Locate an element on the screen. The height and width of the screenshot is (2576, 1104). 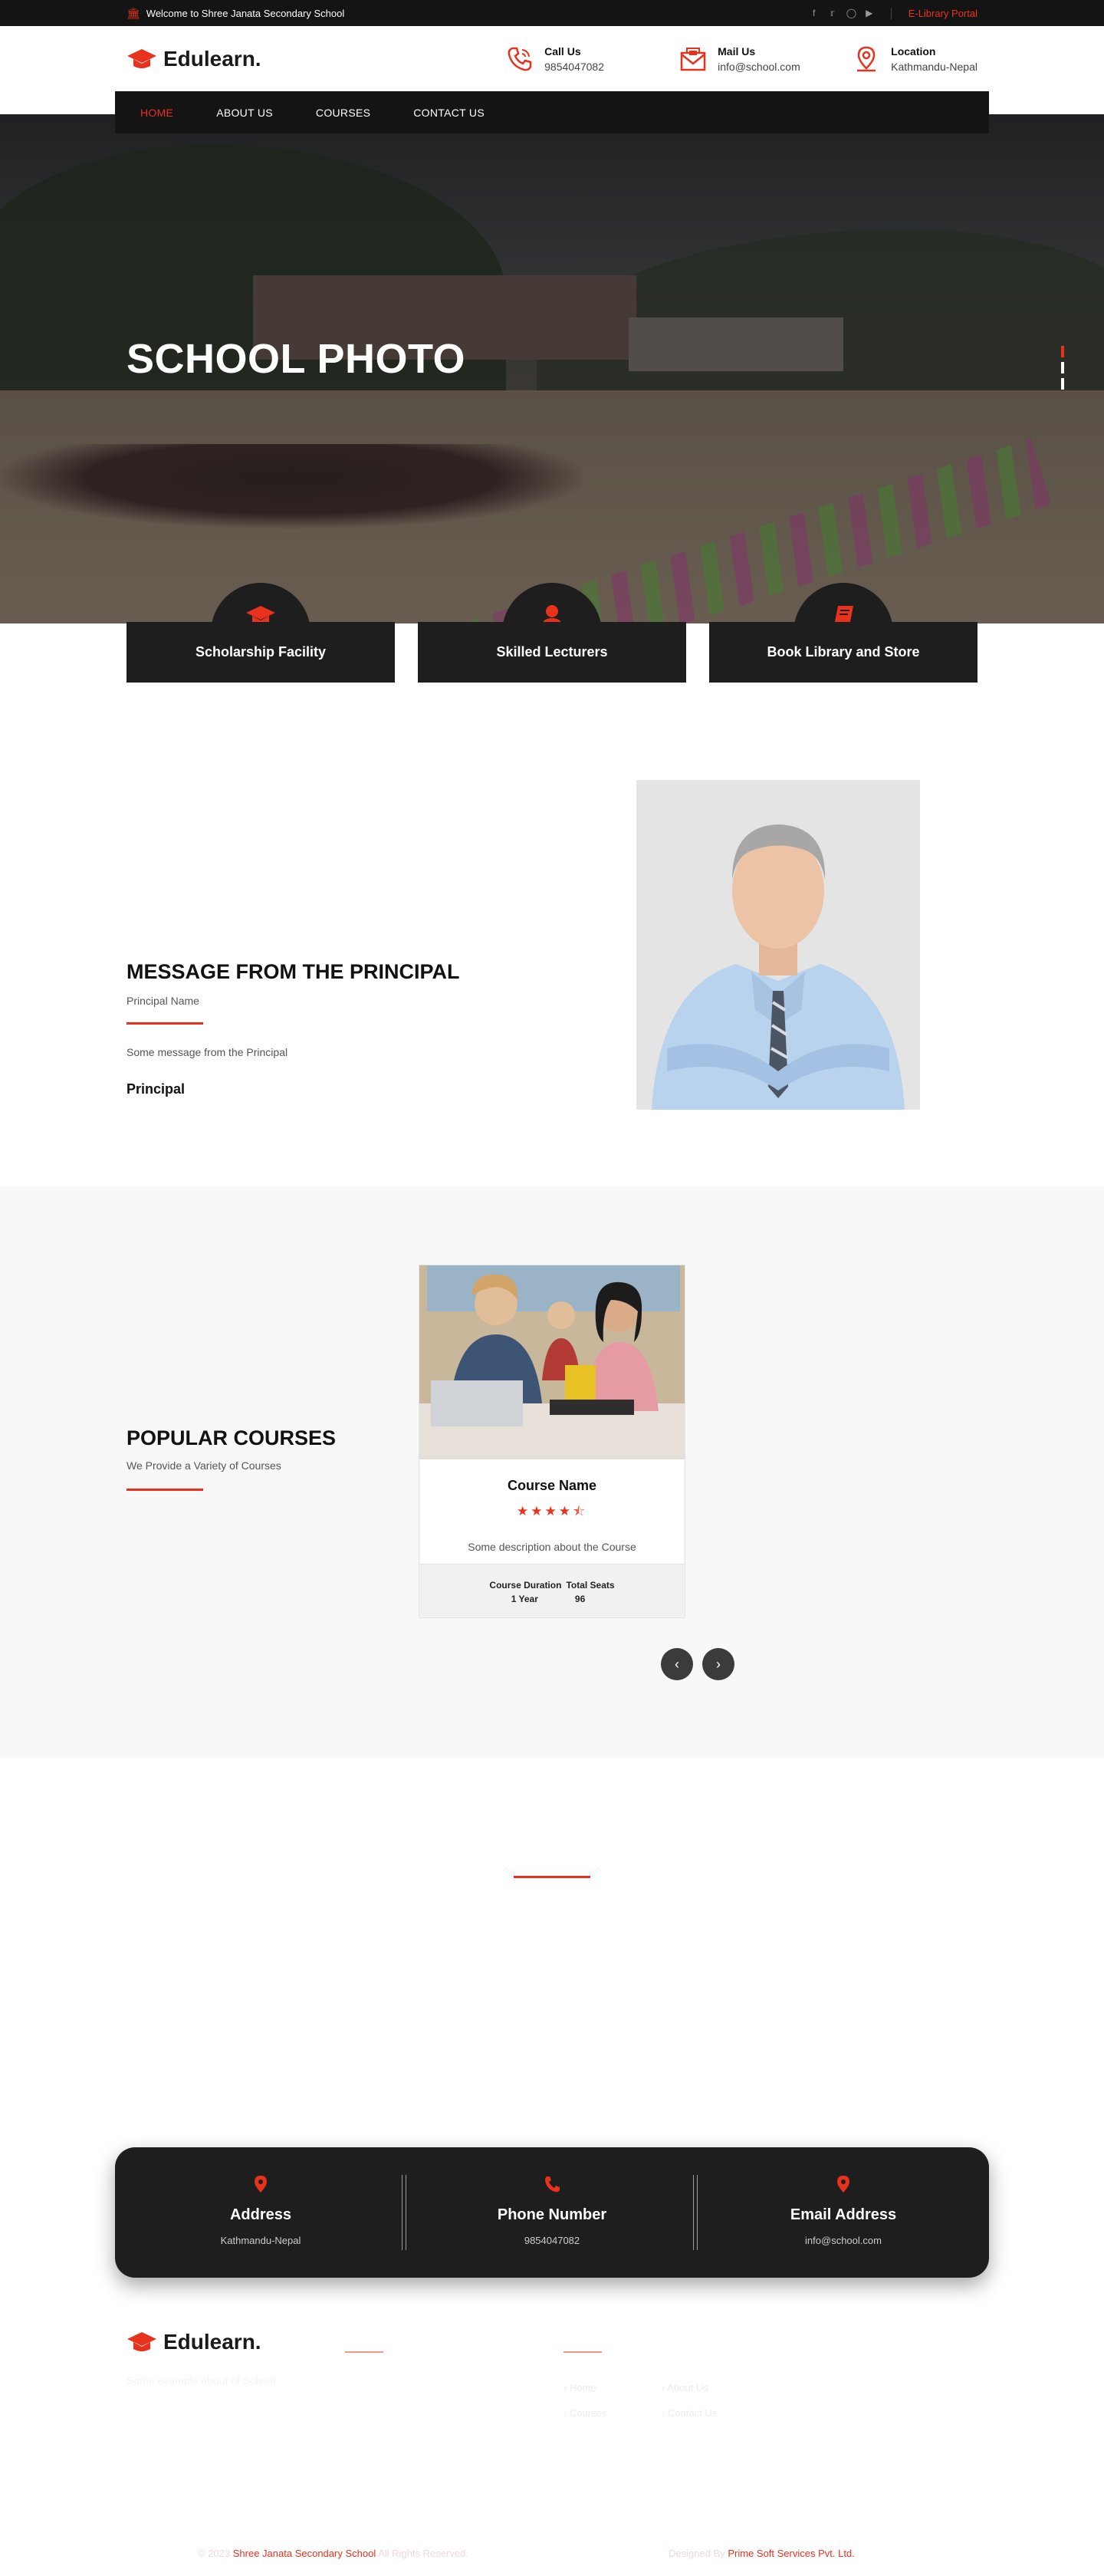
contact-location-value: Kathmandu-Nepal is located at coordinates (935, 67).